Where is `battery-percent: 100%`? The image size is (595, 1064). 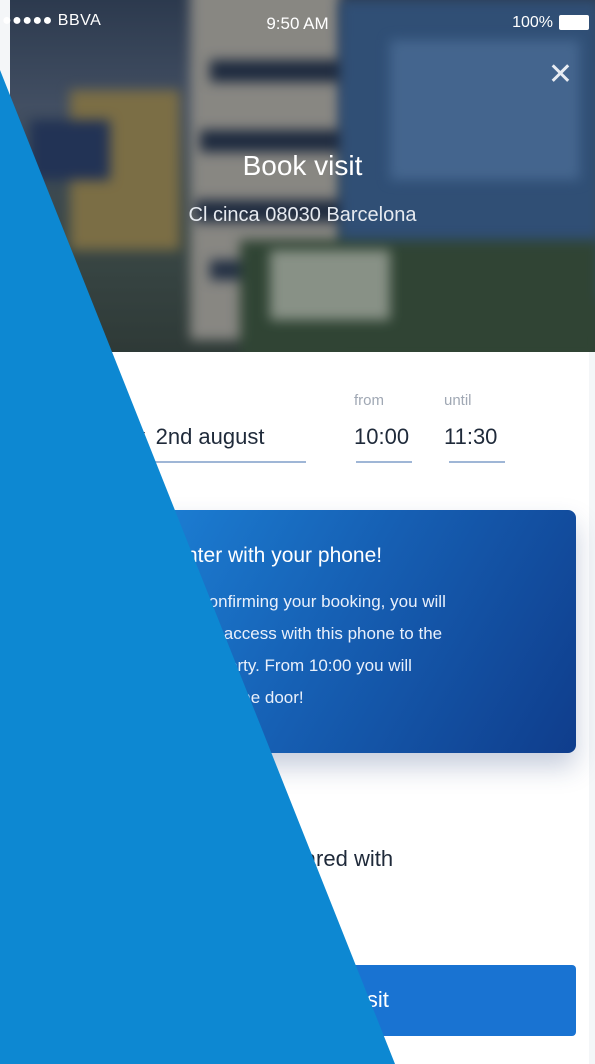 battery-percent: 100% is located at coordinates (532, 22).